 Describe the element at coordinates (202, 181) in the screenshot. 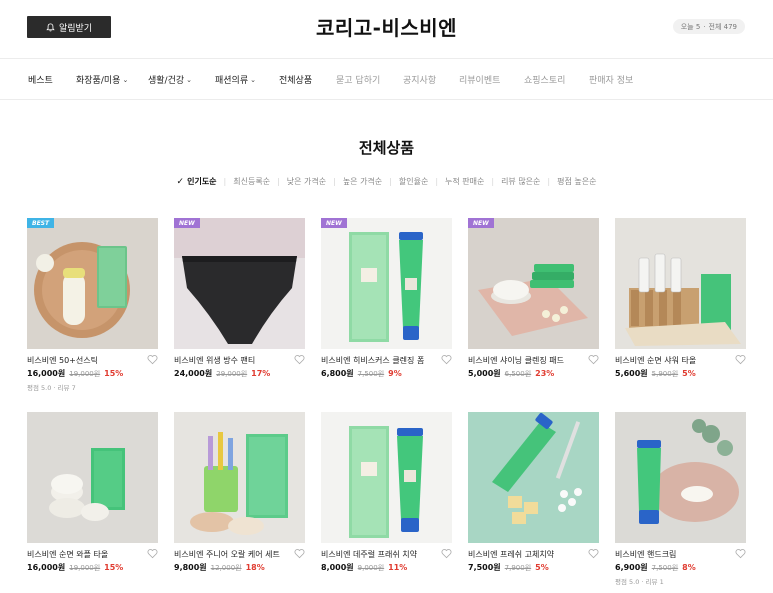

I see `sort-label: 인기도순` at that location.